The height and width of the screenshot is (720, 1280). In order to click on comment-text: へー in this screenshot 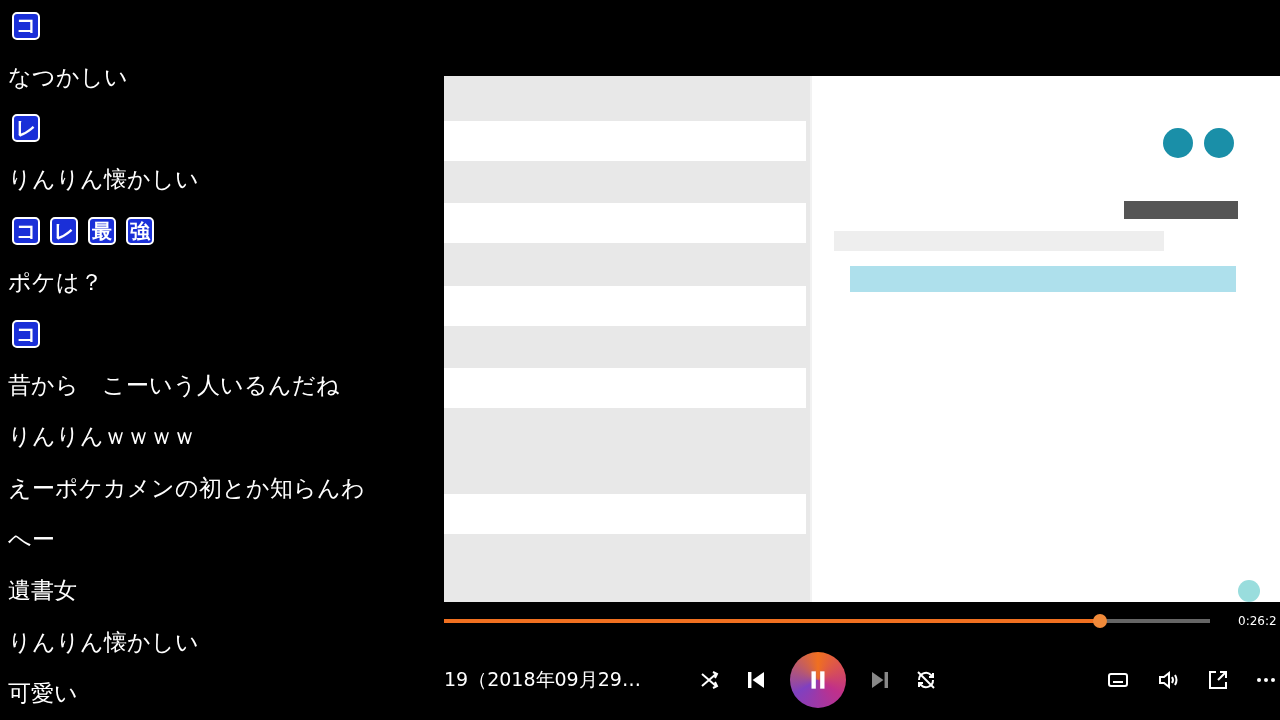, I will do `click(31, 540)`.